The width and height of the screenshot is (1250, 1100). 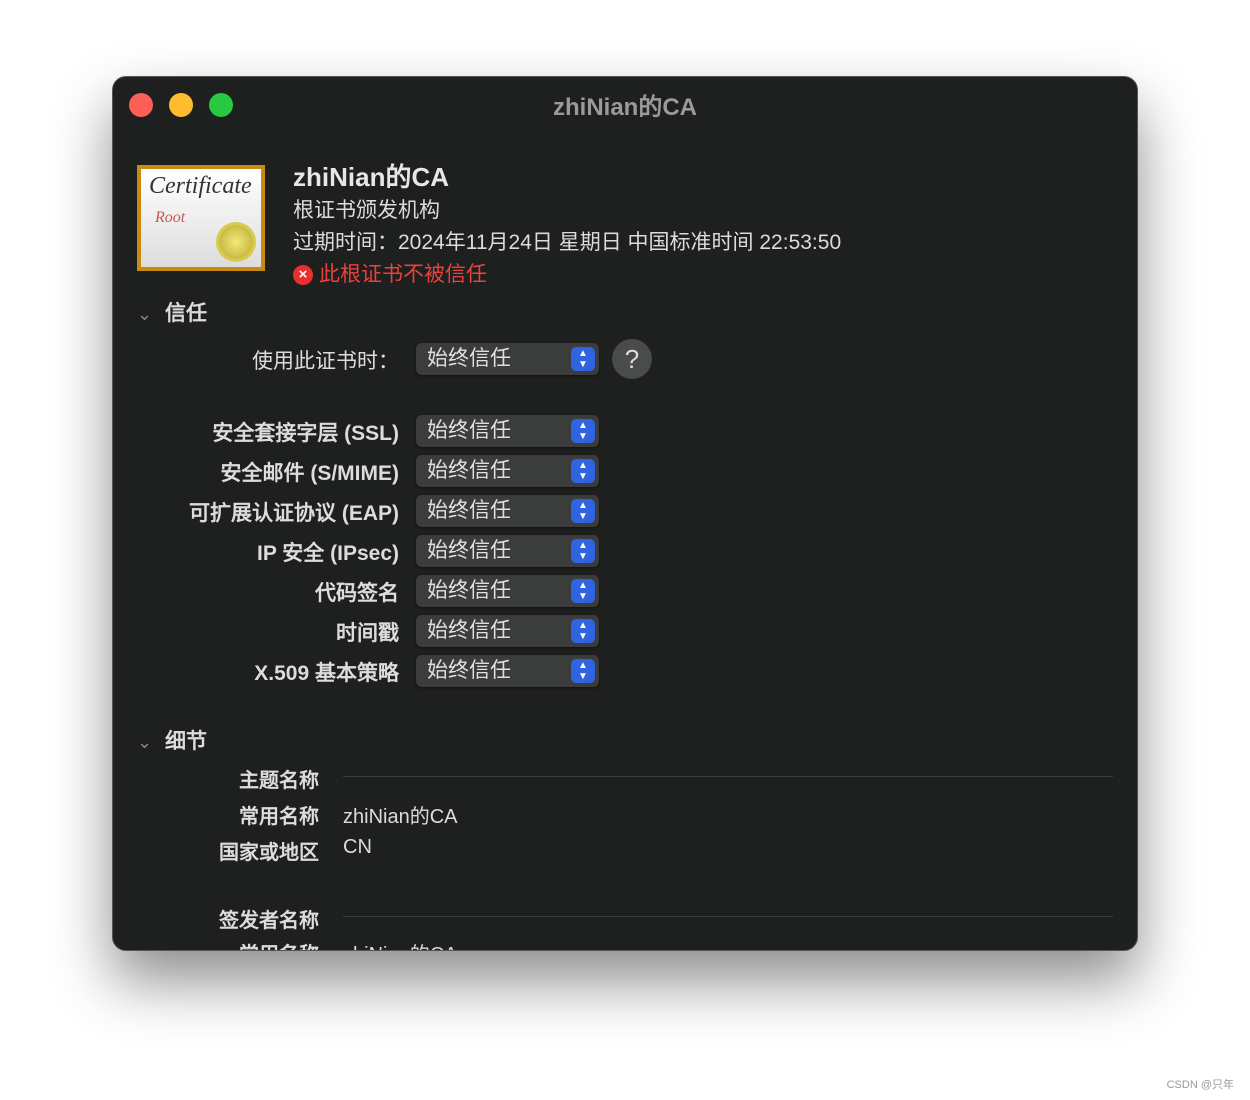 I want to click on cert-kind: 根证书颁发机构, so click(x=366, y=210).